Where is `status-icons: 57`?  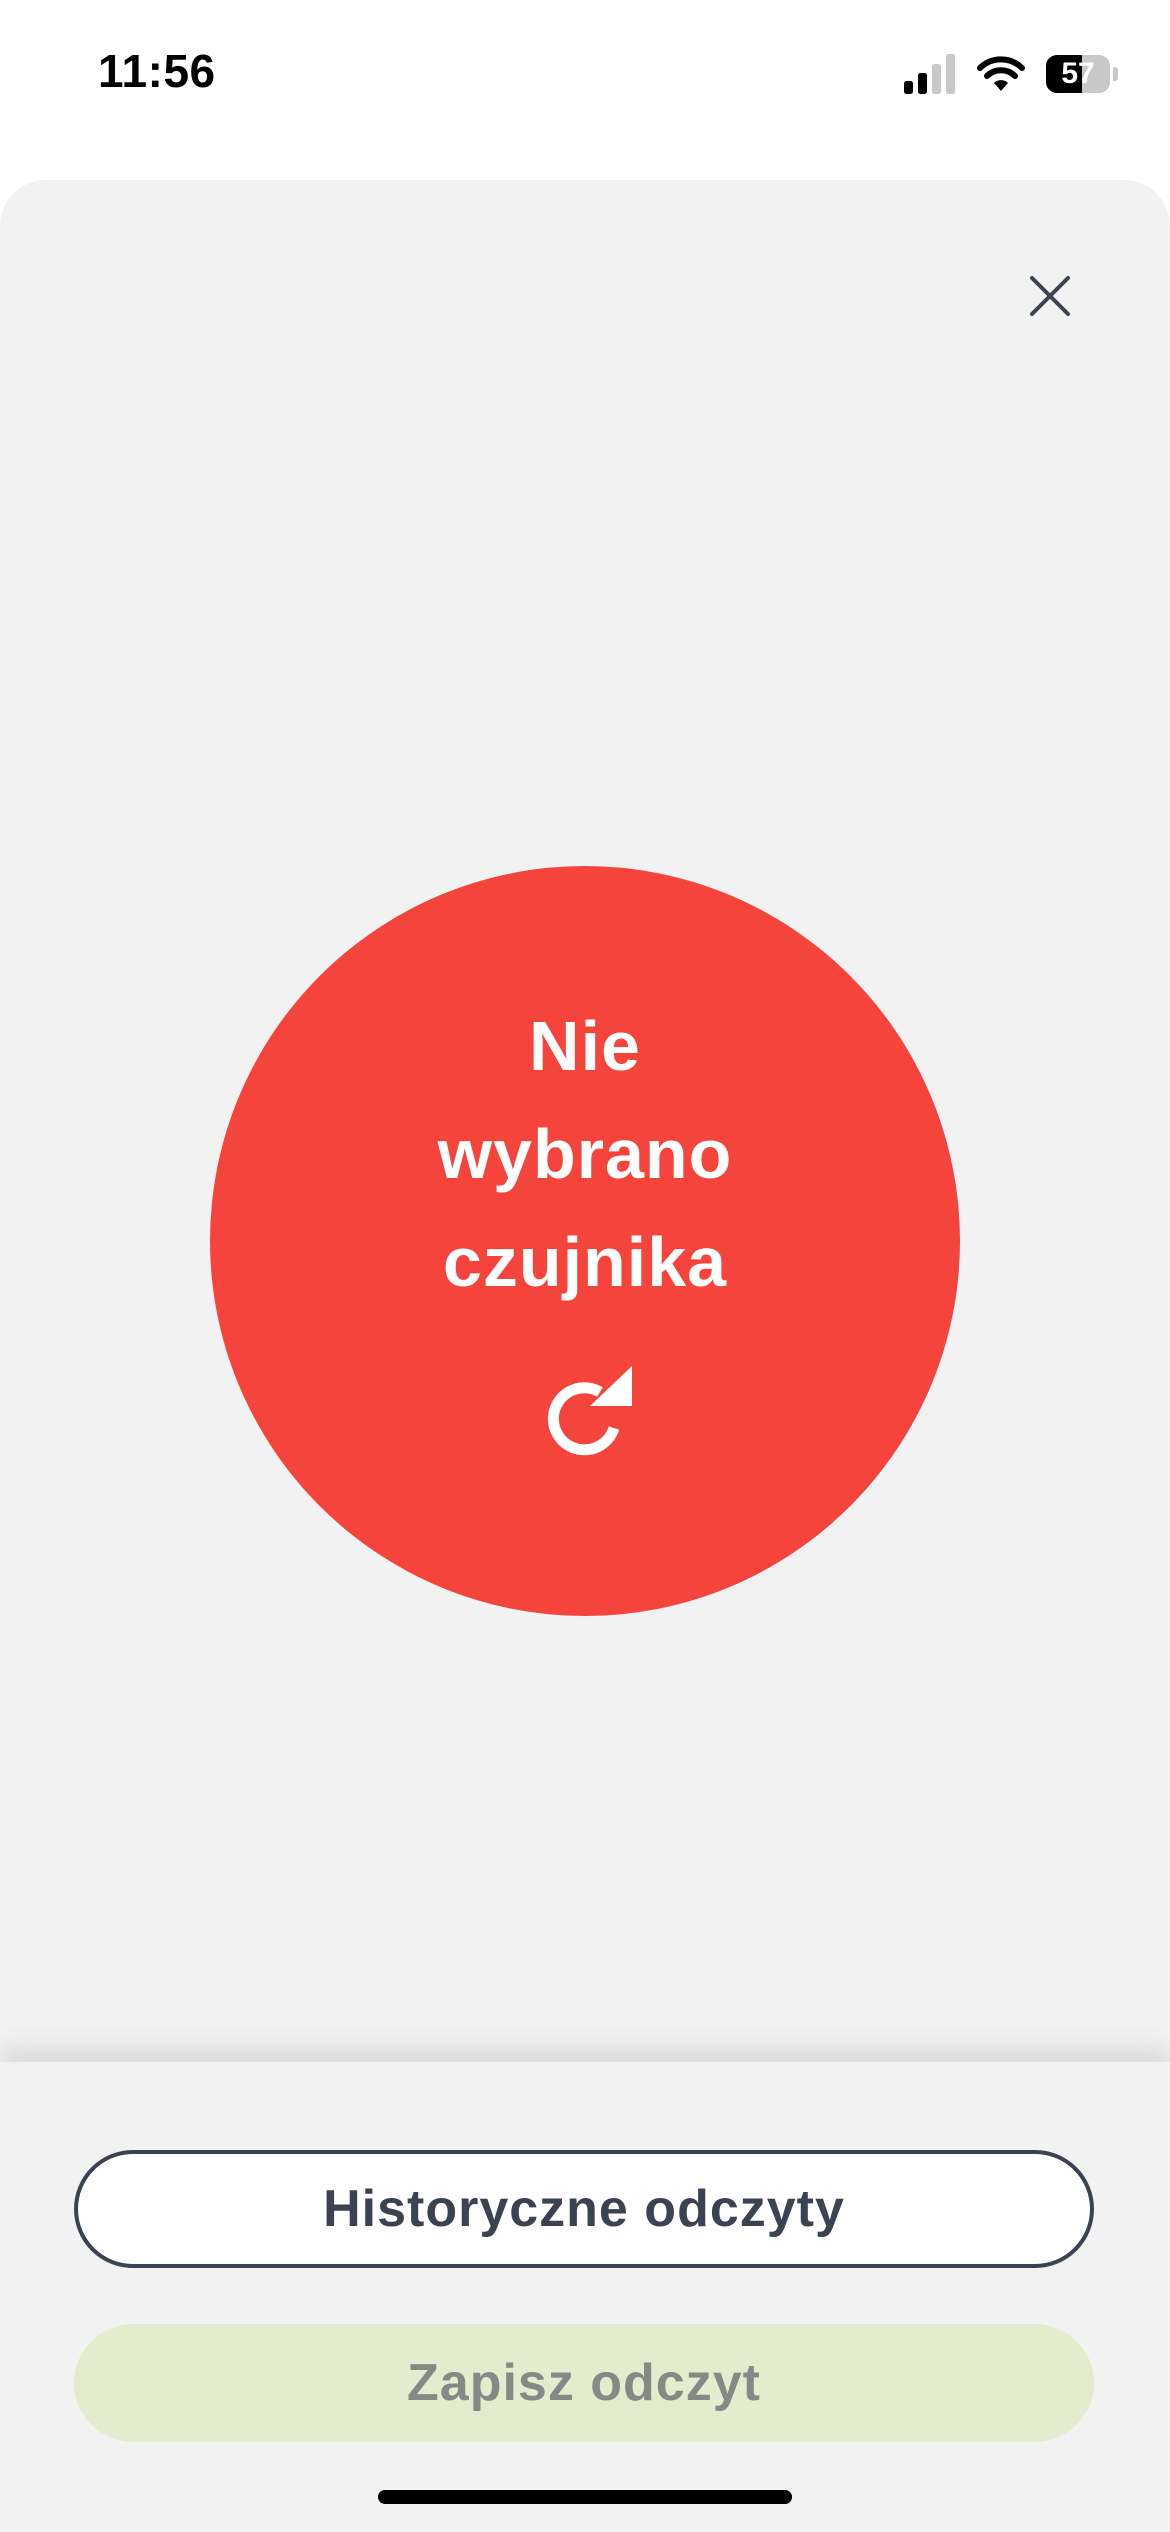 status-icons: 57 is located at coordinates (1011, 74).